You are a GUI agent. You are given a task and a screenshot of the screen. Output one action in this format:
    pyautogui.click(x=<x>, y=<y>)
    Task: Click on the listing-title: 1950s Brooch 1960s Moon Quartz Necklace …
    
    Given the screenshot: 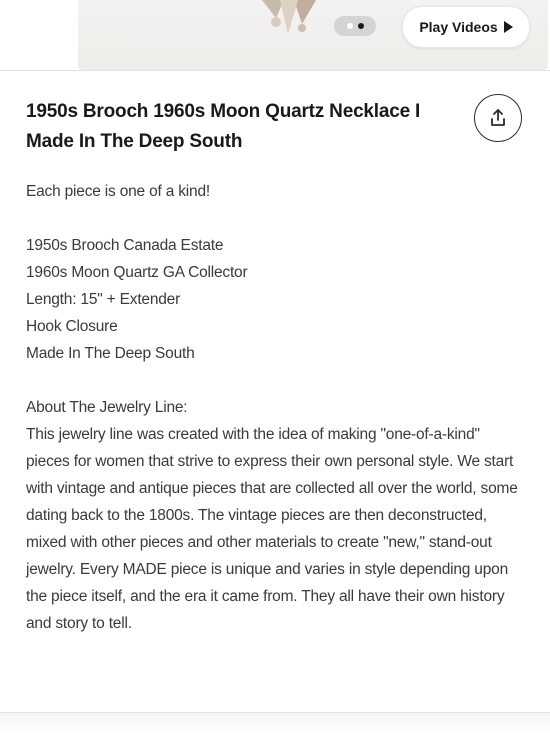 What is the action you would take?
    pyautogui.click(x=223, y=126)
    